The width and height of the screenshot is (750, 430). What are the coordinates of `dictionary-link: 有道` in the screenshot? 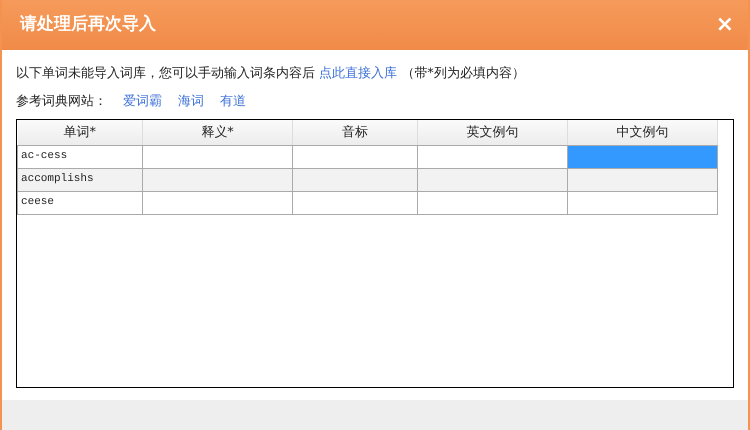 It's located at (233, 101).